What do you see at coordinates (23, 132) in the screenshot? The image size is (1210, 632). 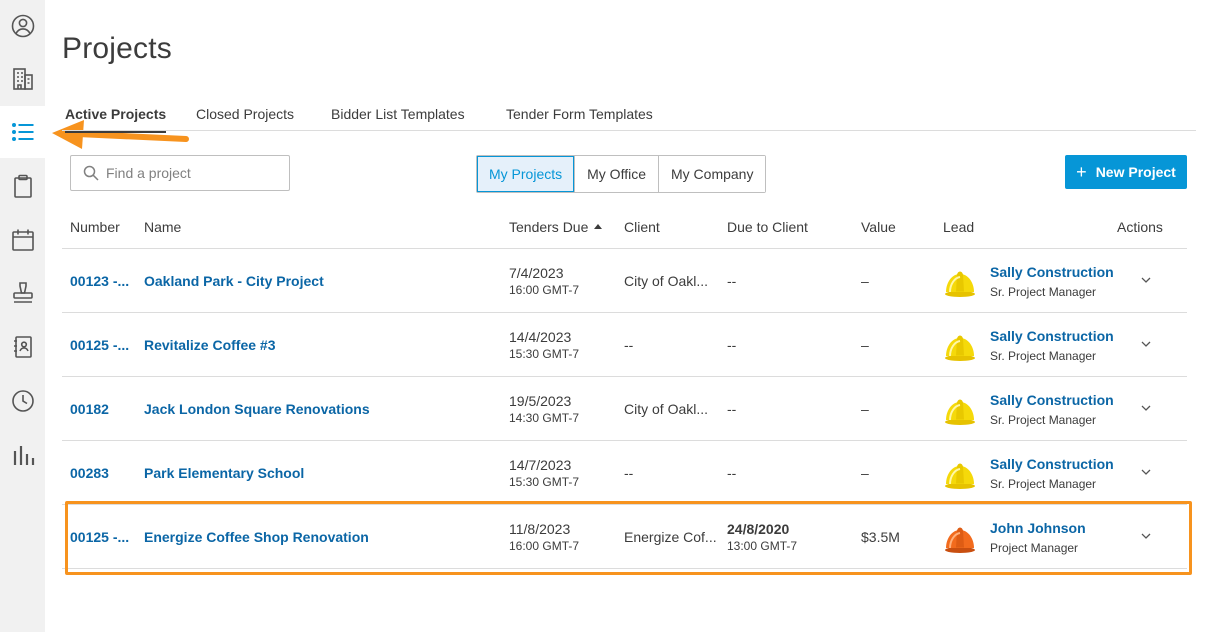 I see `list-icon` at bounding box center [23, 132].